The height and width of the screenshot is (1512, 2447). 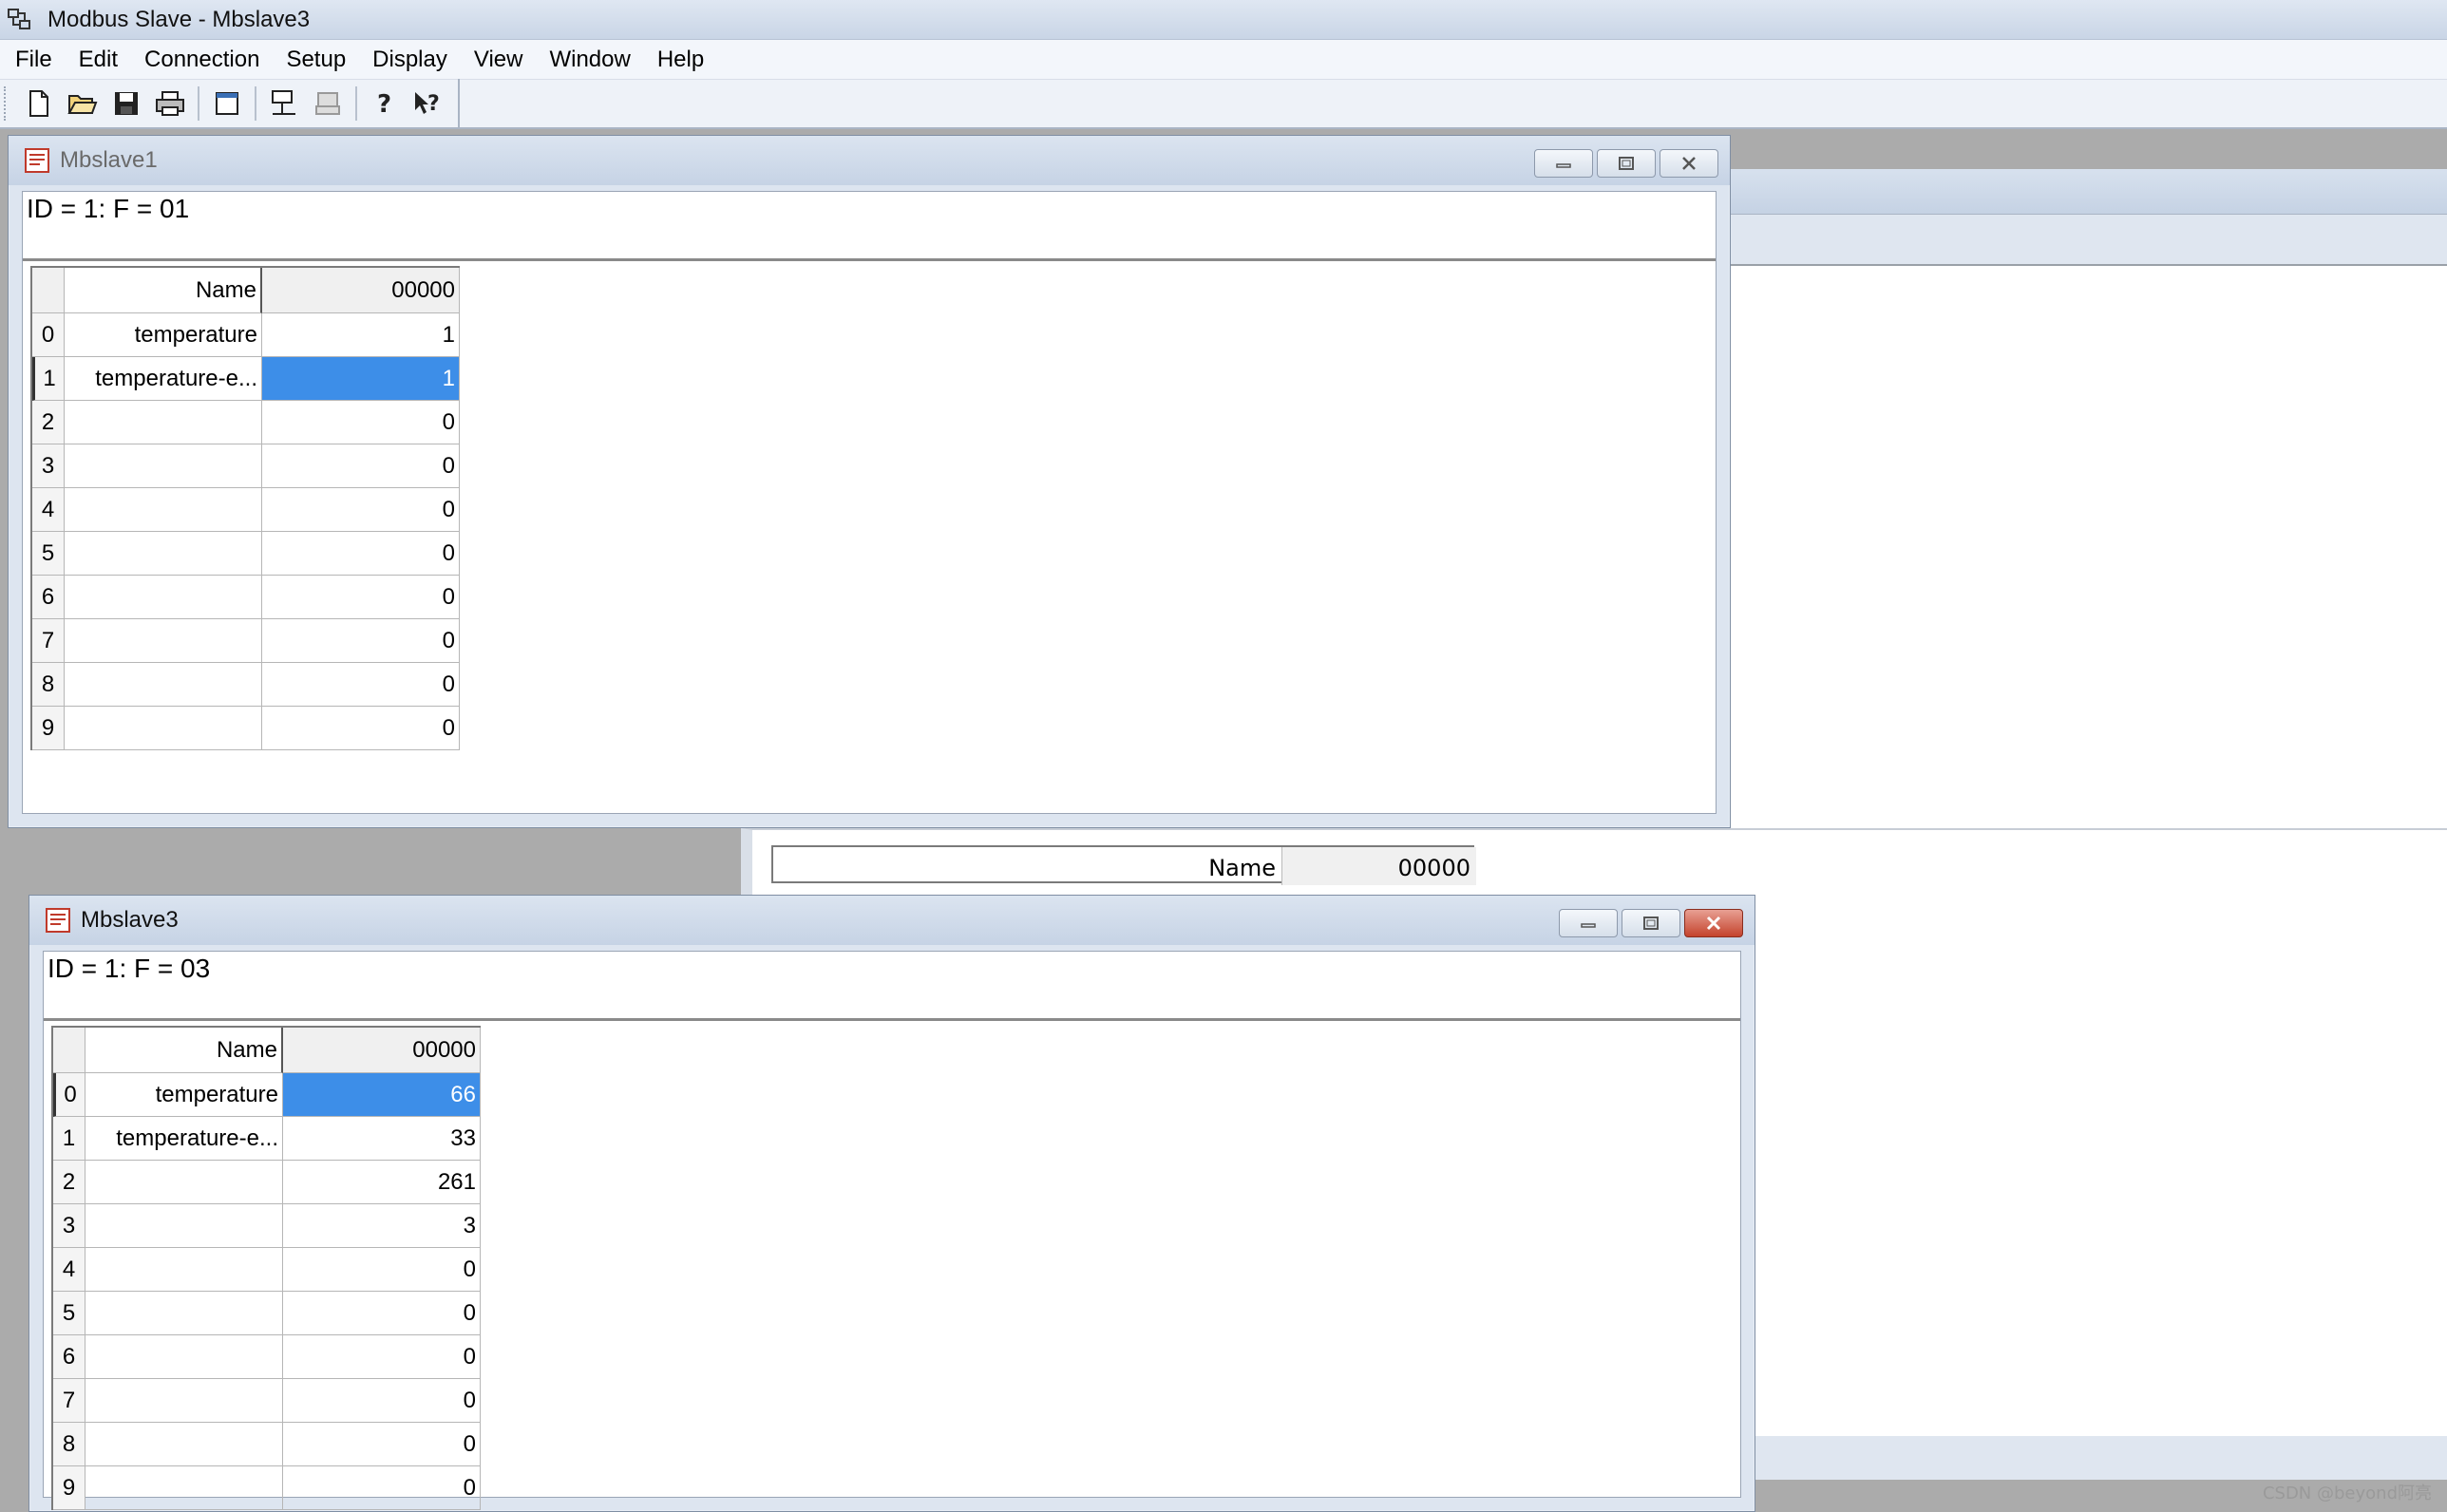 What do you see at coordinates (382, 1139) in the screenshot?
I see `value-cell: 33` at bounding box center [382, 1139].